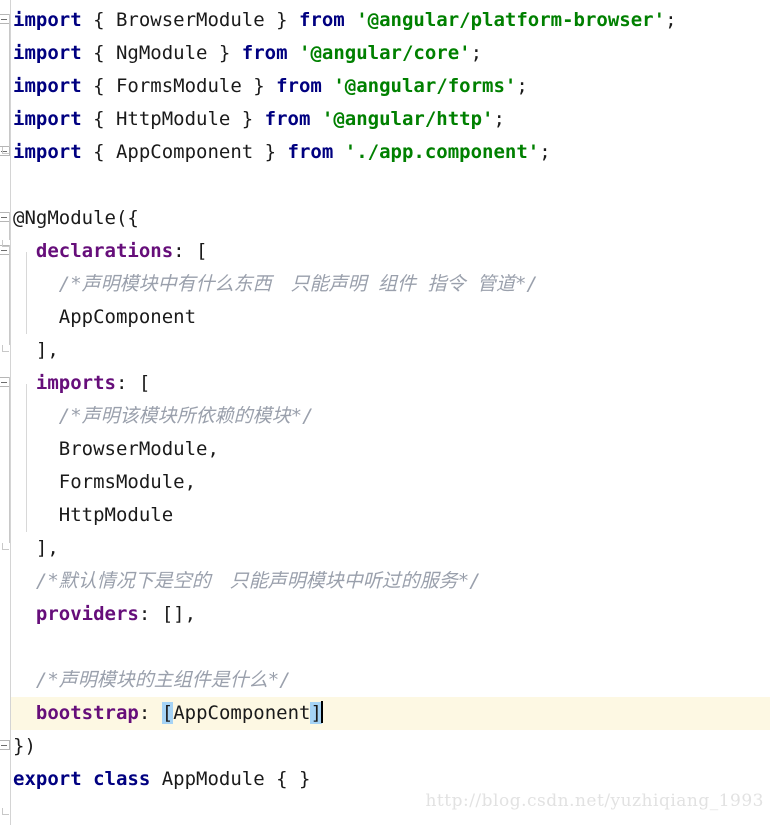  I want to click on token-brk: [, so click(167, 713).